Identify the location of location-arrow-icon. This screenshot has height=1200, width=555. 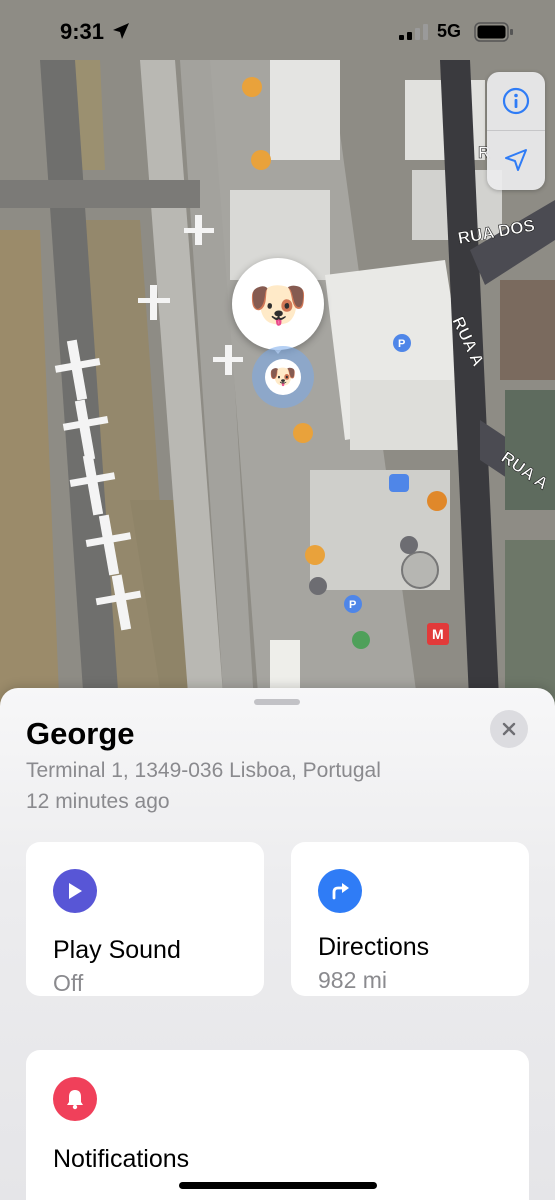
(516, 160).